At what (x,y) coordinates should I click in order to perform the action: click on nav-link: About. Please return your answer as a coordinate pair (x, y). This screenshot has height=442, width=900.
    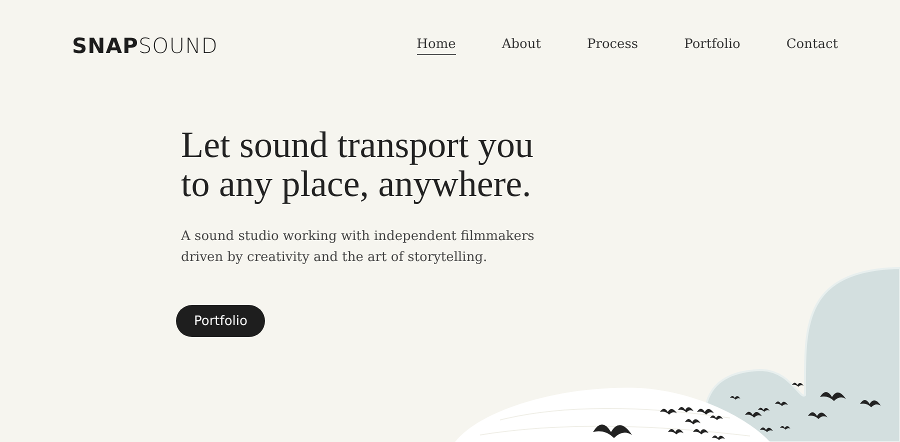
    Looking at the image, I should click on (521, 46).